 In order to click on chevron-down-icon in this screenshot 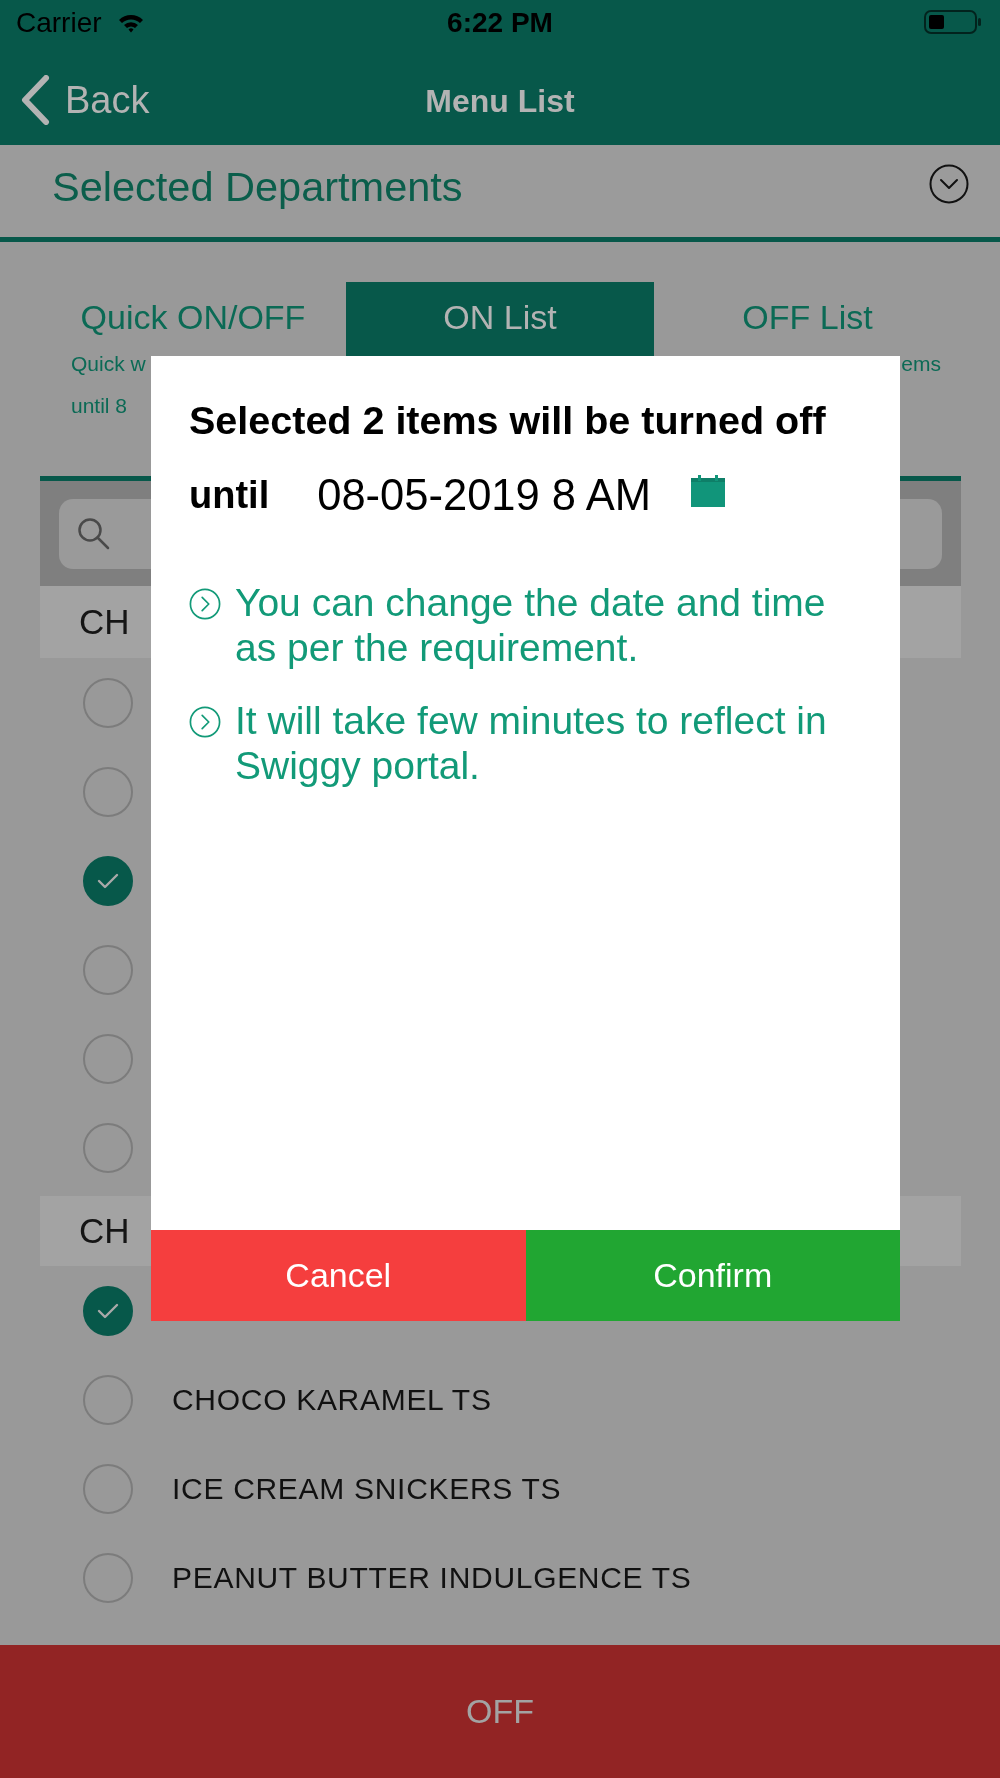, I will do `click(949, 184)`.